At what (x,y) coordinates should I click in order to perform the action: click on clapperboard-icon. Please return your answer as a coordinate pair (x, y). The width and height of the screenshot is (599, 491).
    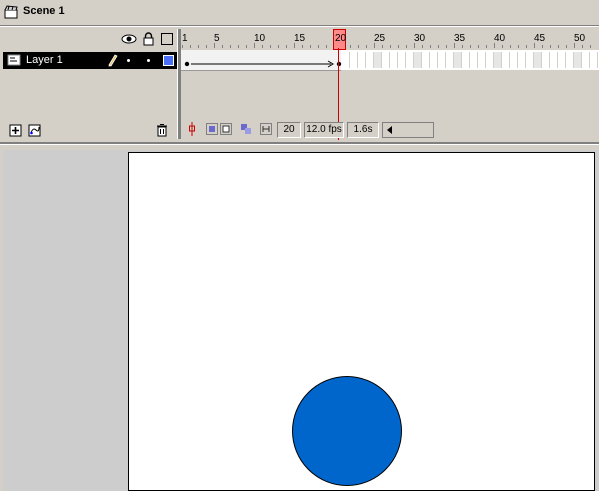
    Looking at the image, I should click on (11, 12).